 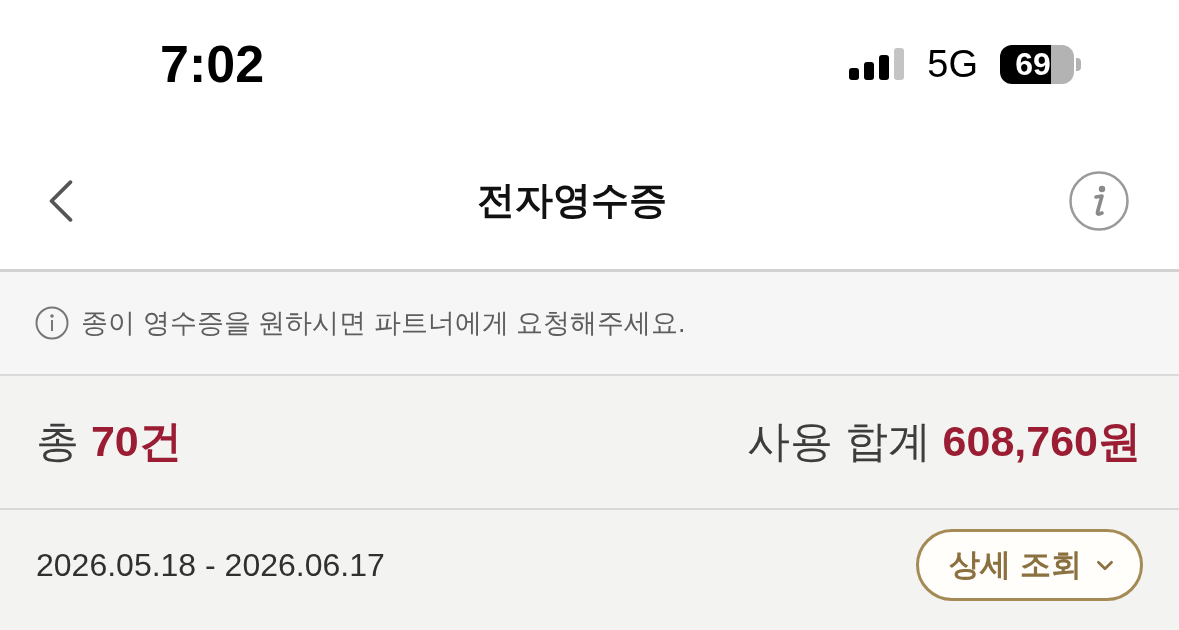 I want to click on page-title: 전자영수증, so click(x=571, y=200).